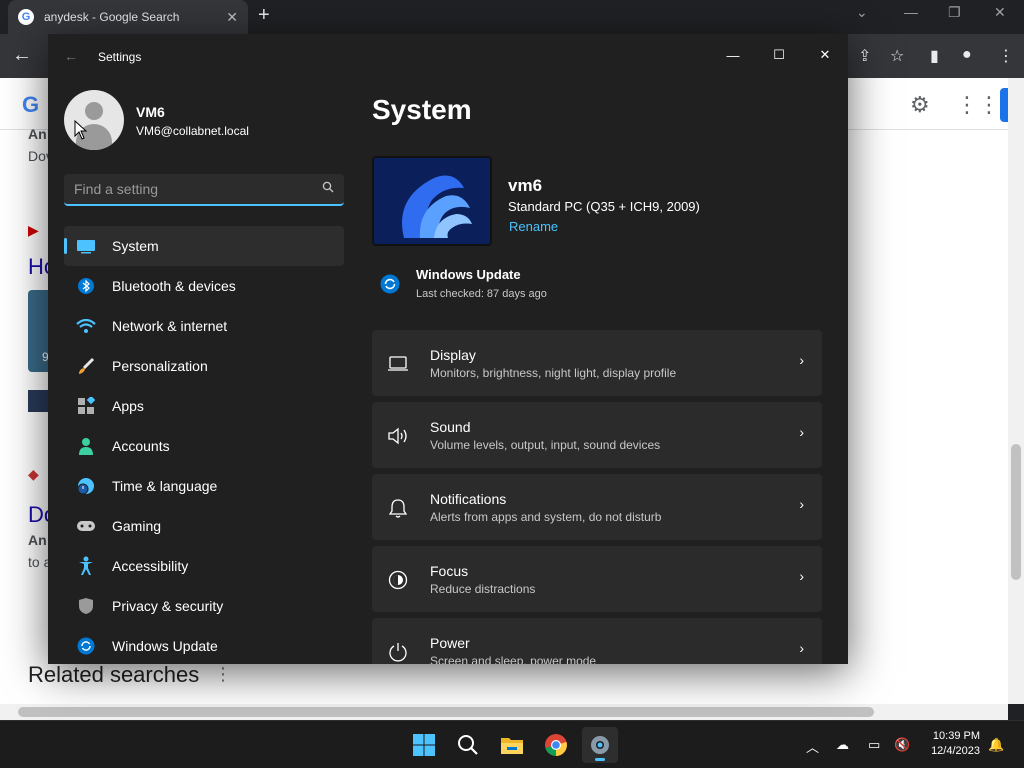 This screenshot has width=1024, height=768. Describe the element at coordinates (481, 294) in the screenshot. I see `windows-update-status: Last checked: 87 days ago` at that location.